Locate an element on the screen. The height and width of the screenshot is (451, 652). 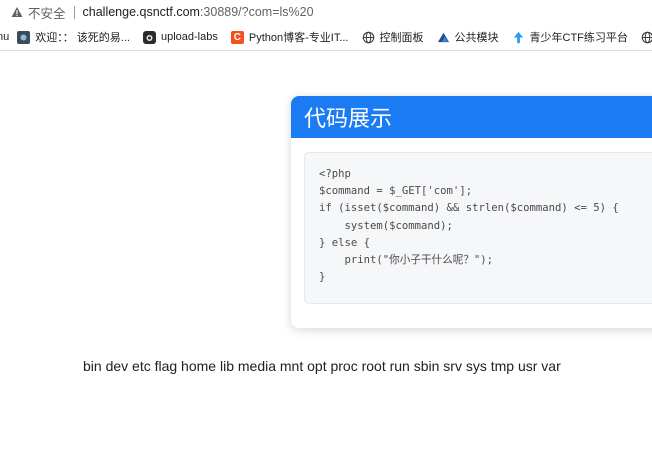
code-line: <?php is located at coordinates (335, 174).